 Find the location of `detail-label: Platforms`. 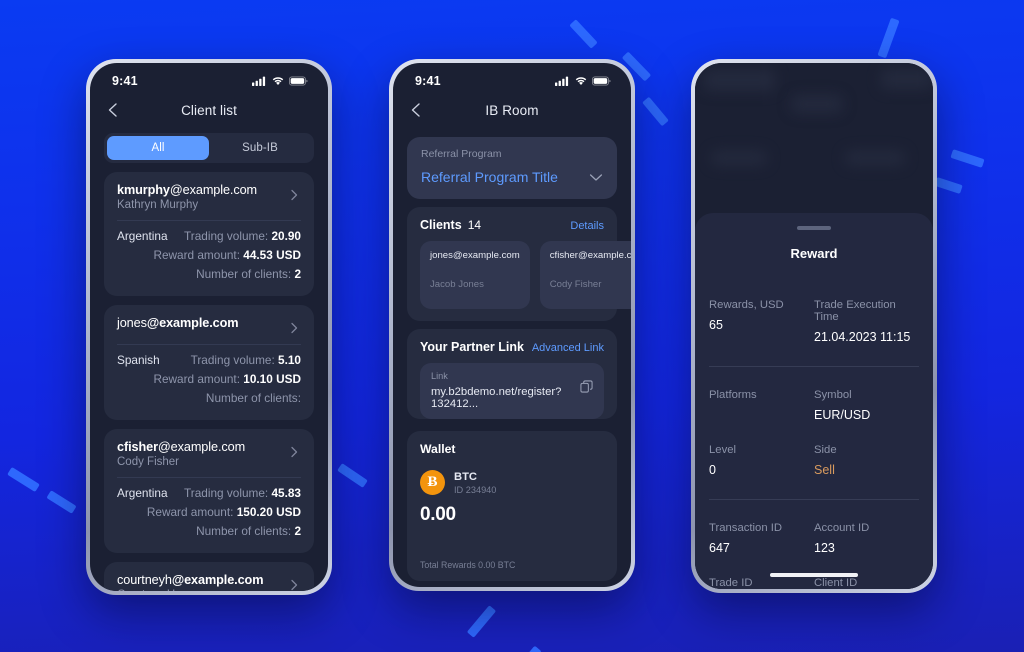

detail-label: Platforms is located at coordinates (733, 395).